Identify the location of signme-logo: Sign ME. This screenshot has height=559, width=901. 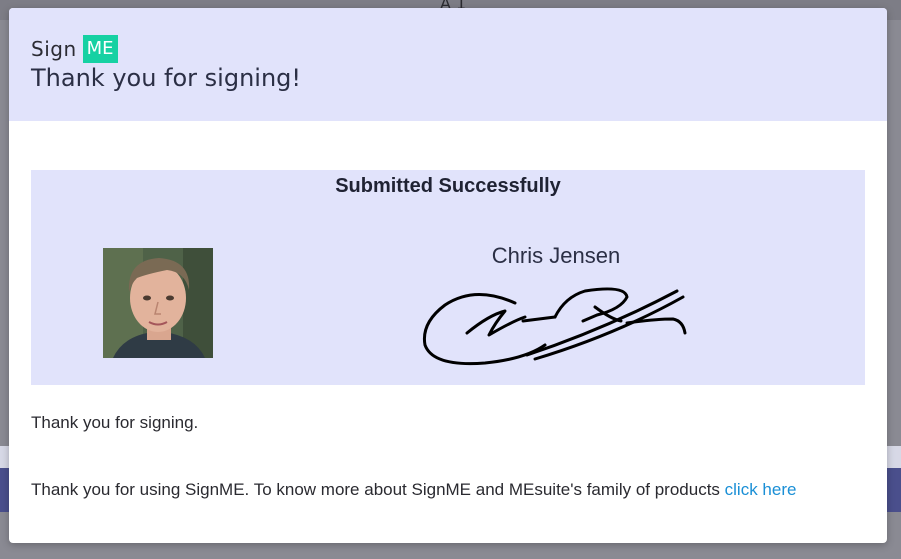
(74, 49).